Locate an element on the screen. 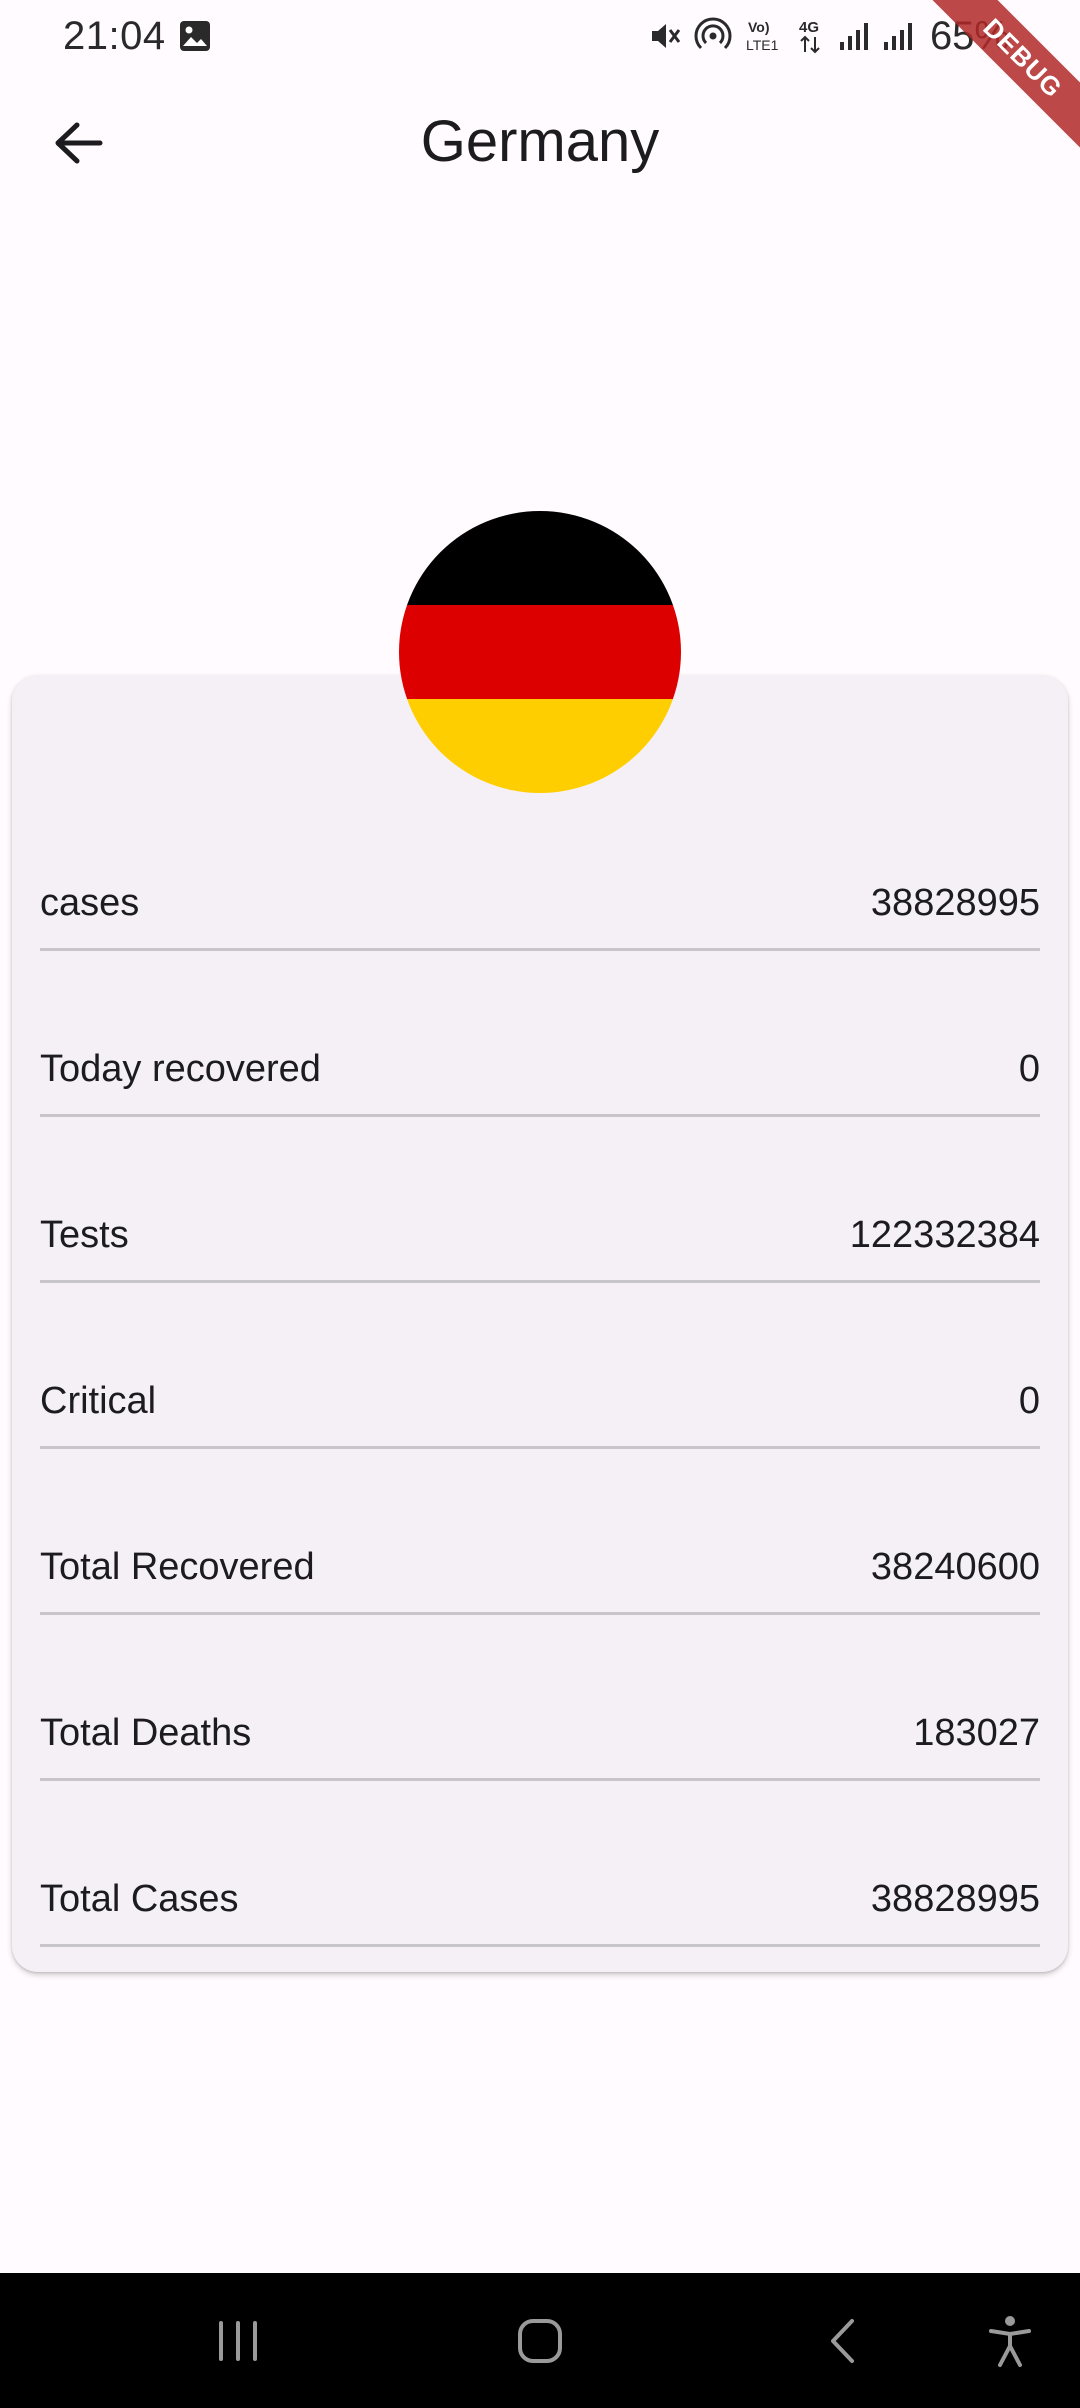  country-flag-avatar is located at coordinates (540, 652).